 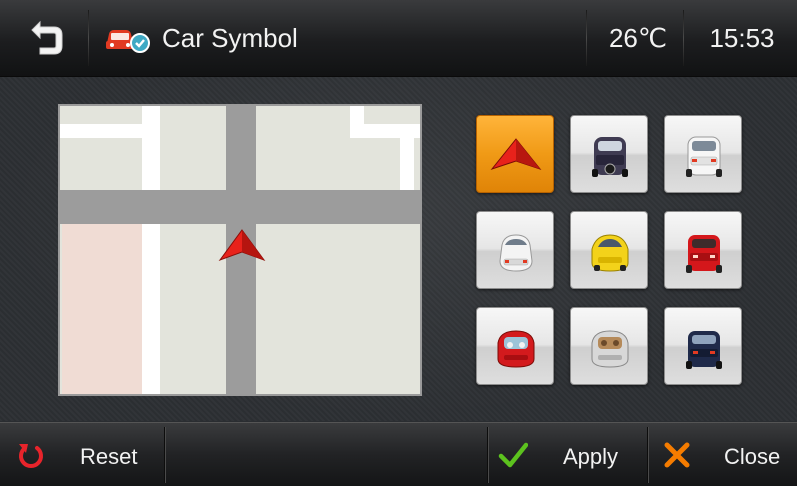 What do you see at coordinates (109, 456) in the screenshot?
I see `reset-label: Reset` at bounding box center [109, 456].